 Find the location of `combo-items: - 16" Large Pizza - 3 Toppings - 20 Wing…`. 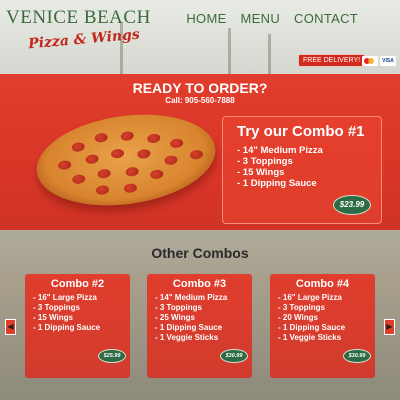

combo-items: - 16" Large Pizza - 3 Toppings - 20 Wing… is located at coordinates (326, 318).